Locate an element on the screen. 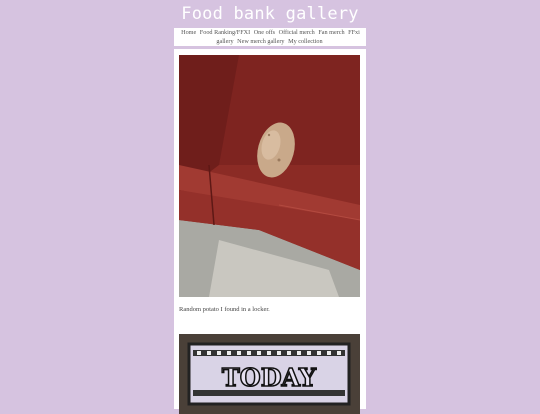 This screenshot has height=414, width=540. today-sign-photo: TODAY is located at coordinates (269, 374).